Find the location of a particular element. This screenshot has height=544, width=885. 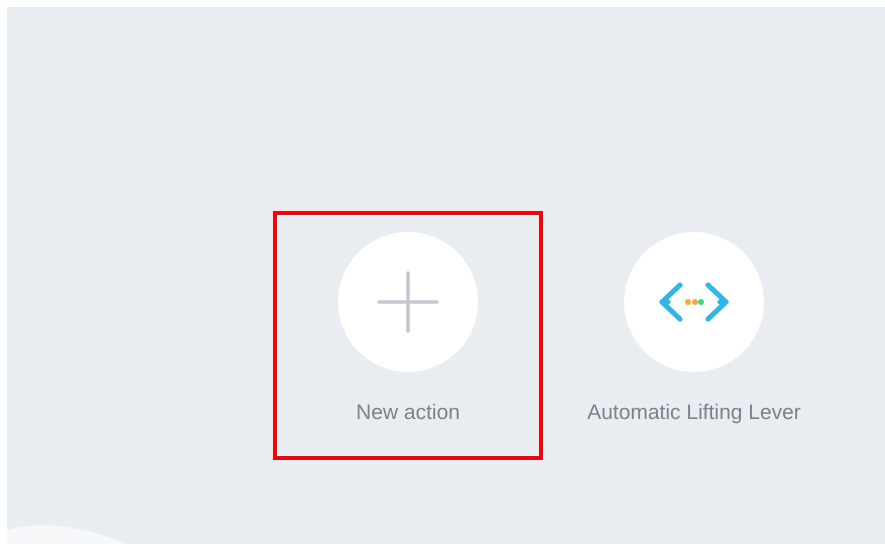

action-label: New action is located at coordinates (408, 413).